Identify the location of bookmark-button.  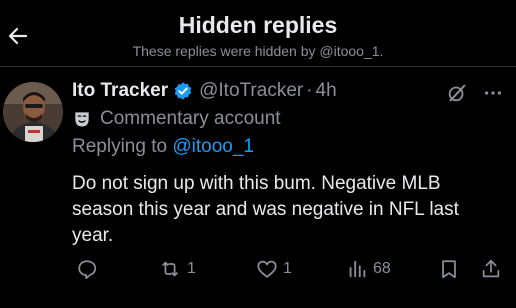
(449, 269).